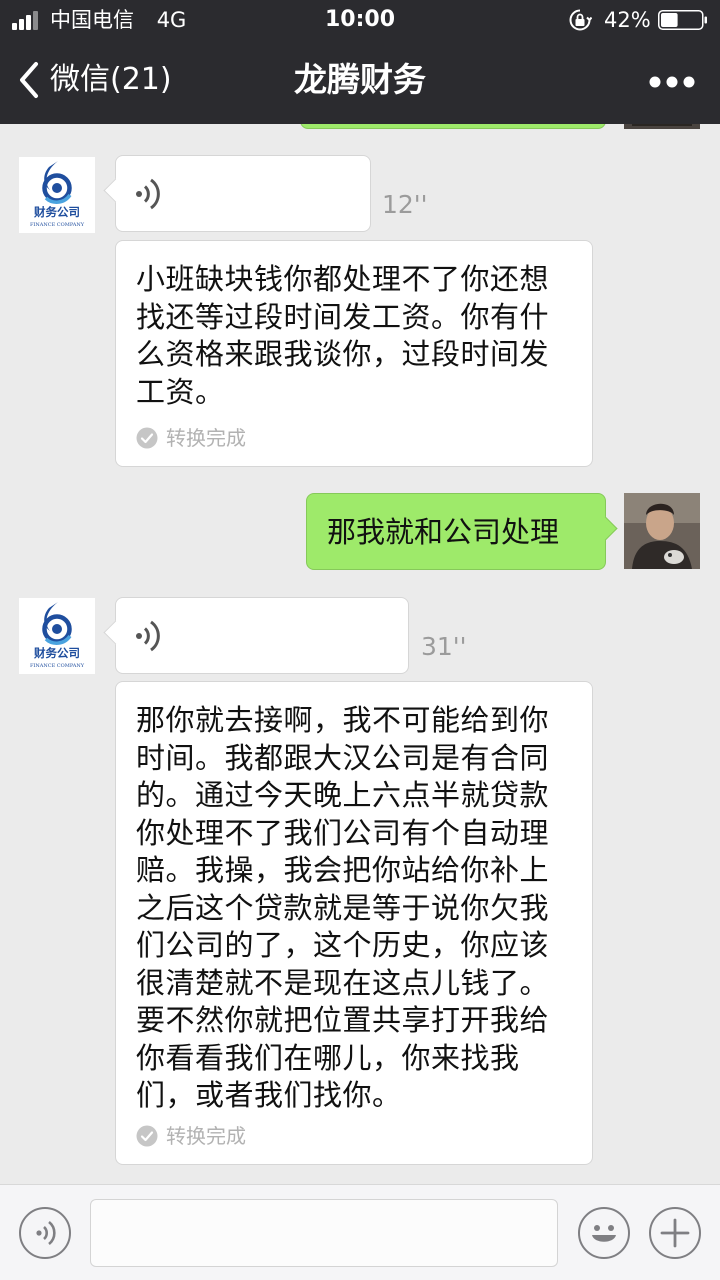 This screenshot has height=1280, width=720. I want to click on plus-icon, so click(675, 1233).